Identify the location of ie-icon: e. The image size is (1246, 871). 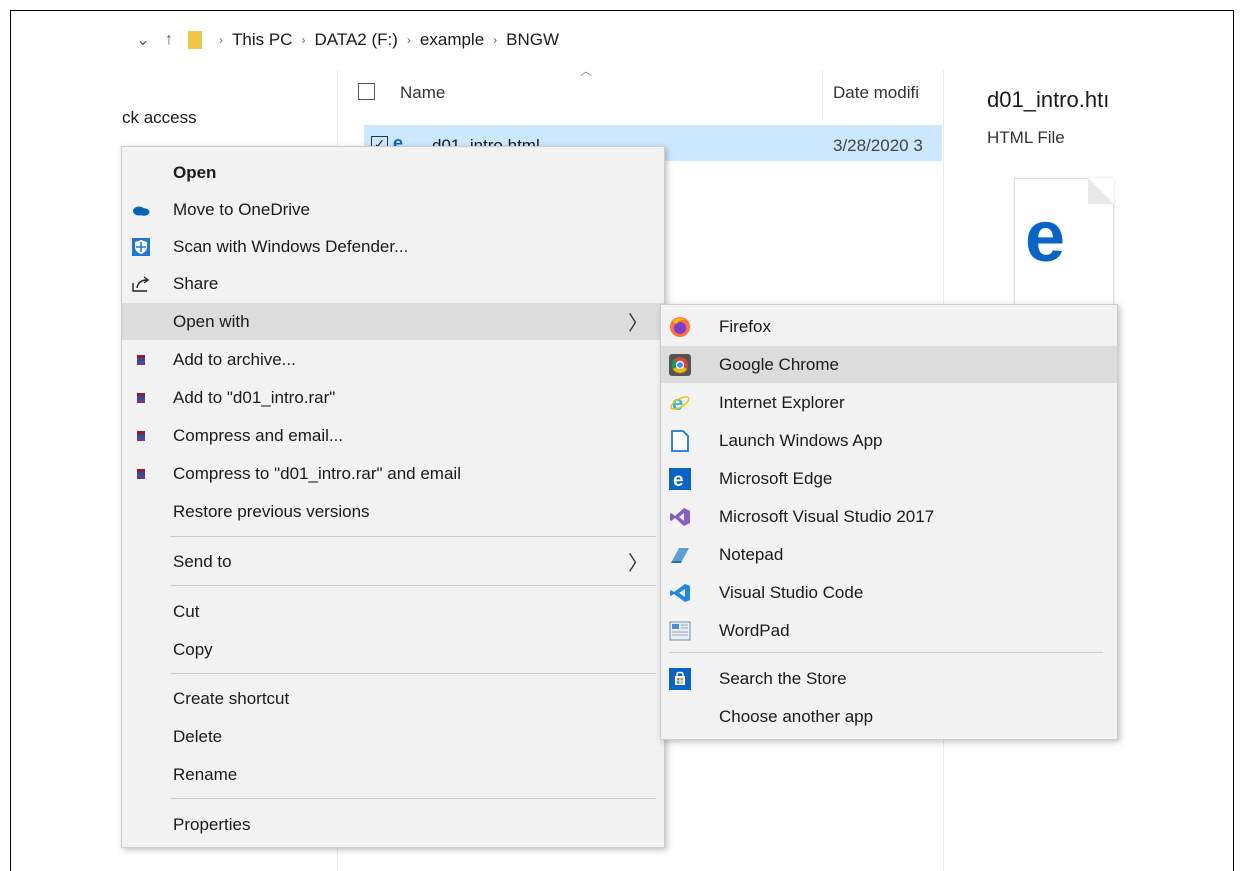
(680, 403).